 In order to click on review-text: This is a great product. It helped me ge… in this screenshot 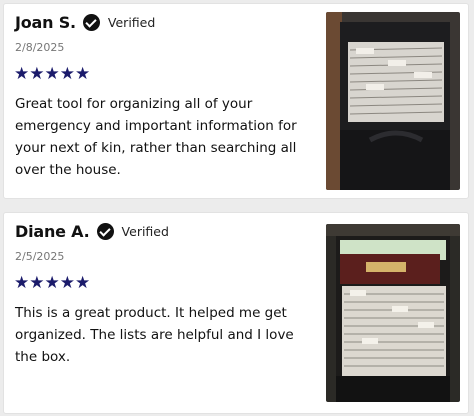, I will do `click(154, 335)`.